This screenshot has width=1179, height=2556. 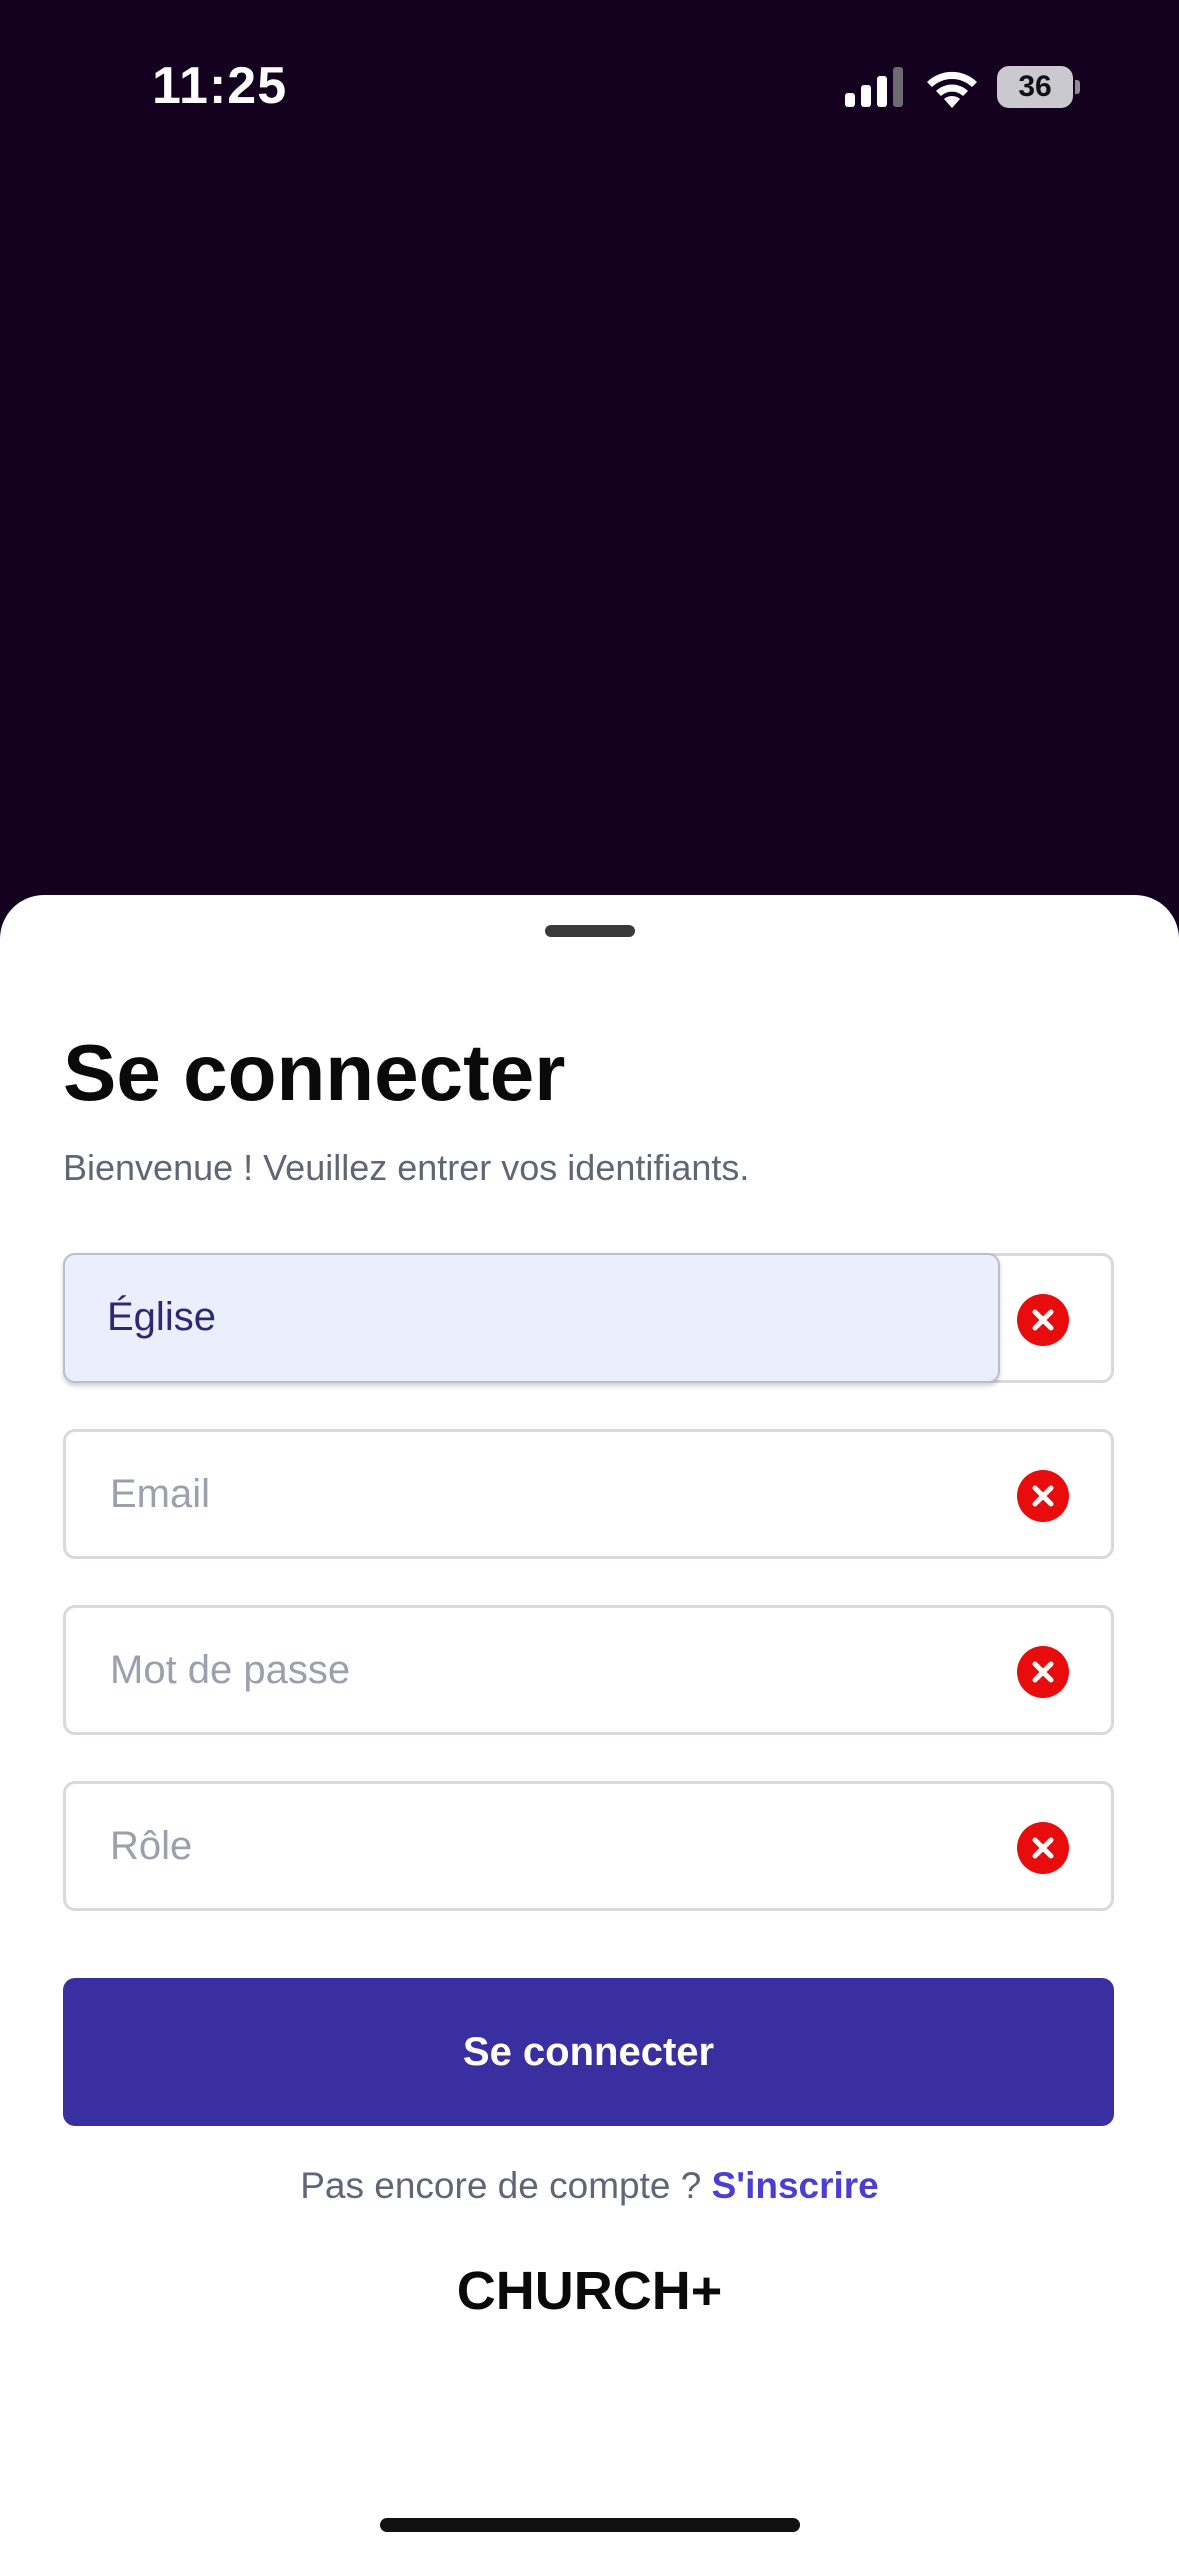 What do you see at coordinates (314, 1072) in the screenshot?
I see `page-title: Se connecter` at bounding box center [314, 1072].